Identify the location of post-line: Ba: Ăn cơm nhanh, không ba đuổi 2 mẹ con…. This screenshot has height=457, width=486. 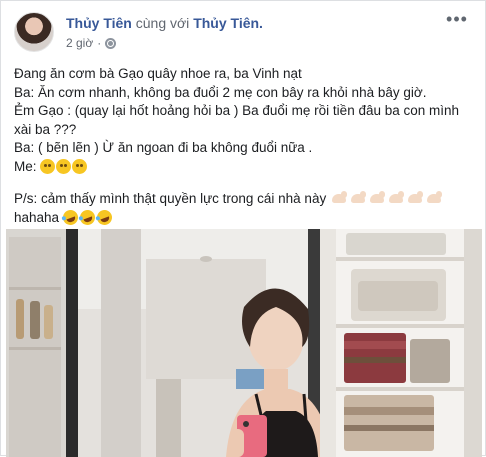
(220, 92).